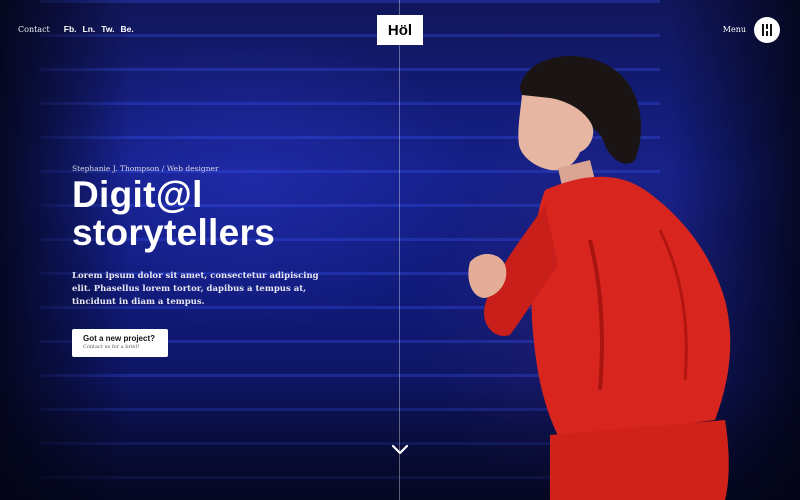 This screenshot has width=800, height=500. I want to click on headline-line-1: Digit@l, so click(137, 194).